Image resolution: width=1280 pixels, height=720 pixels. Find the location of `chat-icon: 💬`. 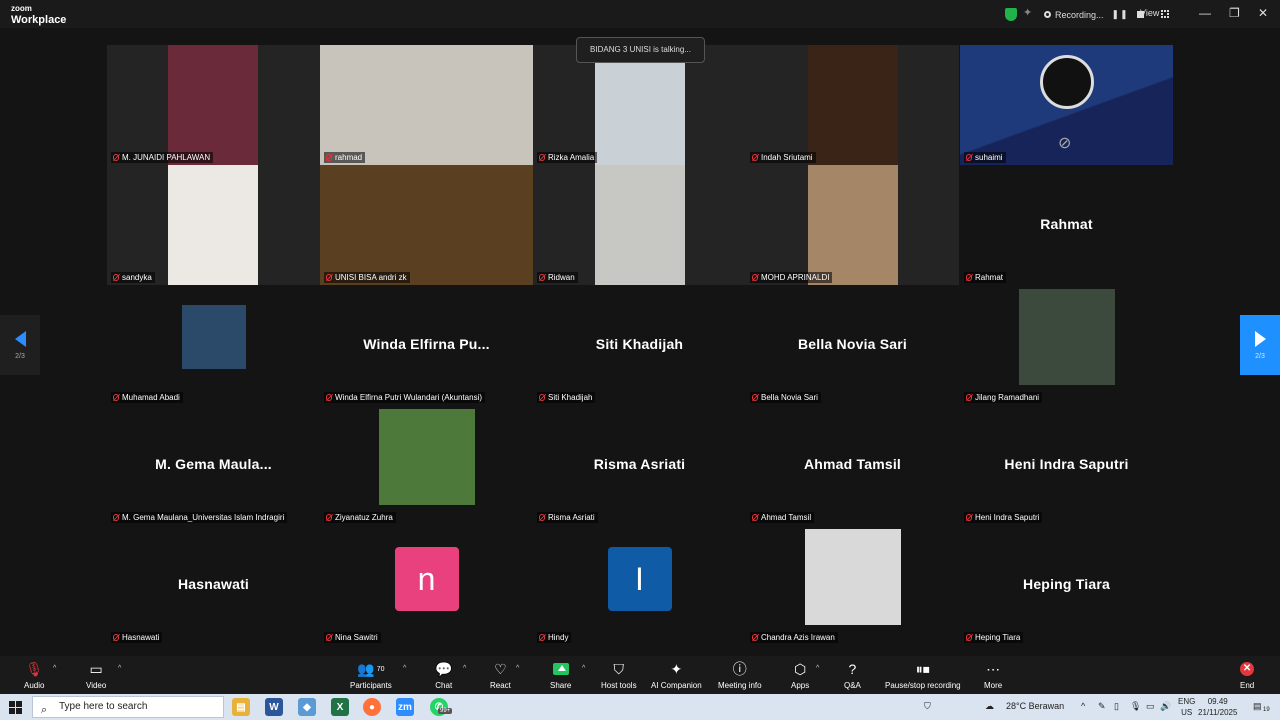

chat-icon: 💬 is located at coordinates (444, 668).